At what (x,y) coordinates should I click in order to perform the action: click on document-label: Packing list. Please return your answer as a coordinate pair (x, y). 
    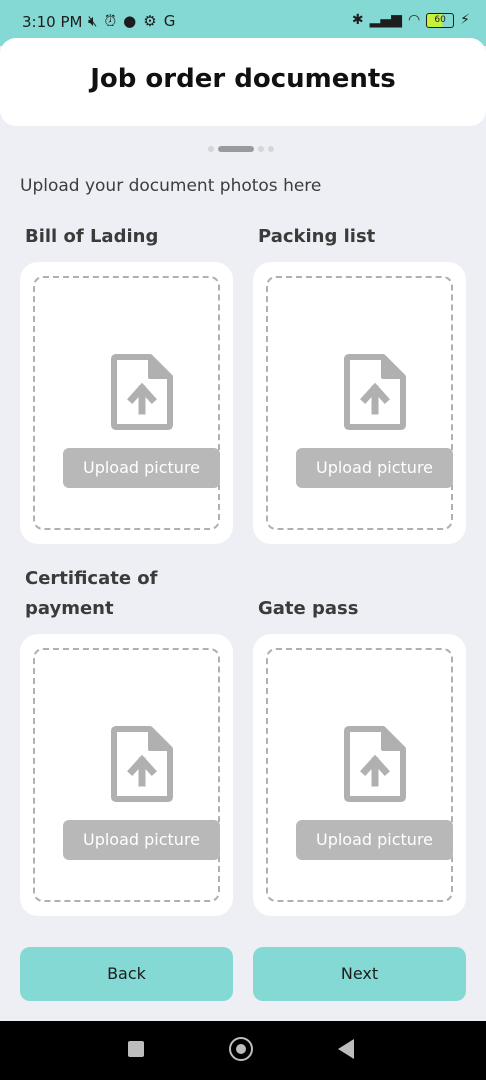
    Looking at the image, I should click on (317, 236).